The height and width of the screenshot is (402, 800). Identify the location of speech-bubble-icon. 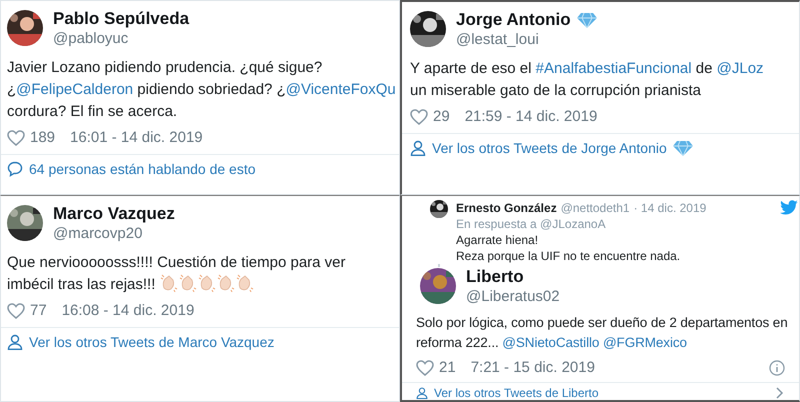
(15, 169).